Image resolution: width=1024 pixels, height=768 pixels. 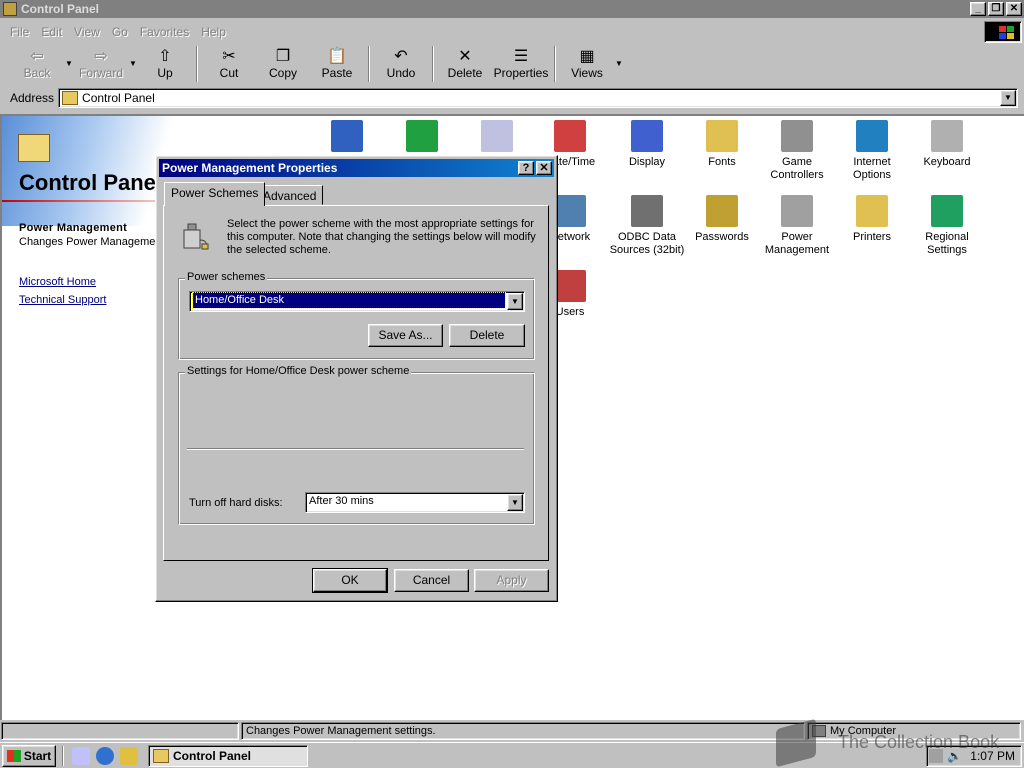 What do you see at coordinates (87, 32) in the screenshot?
I see `menu-view: View` at bounding box center [87, 32].